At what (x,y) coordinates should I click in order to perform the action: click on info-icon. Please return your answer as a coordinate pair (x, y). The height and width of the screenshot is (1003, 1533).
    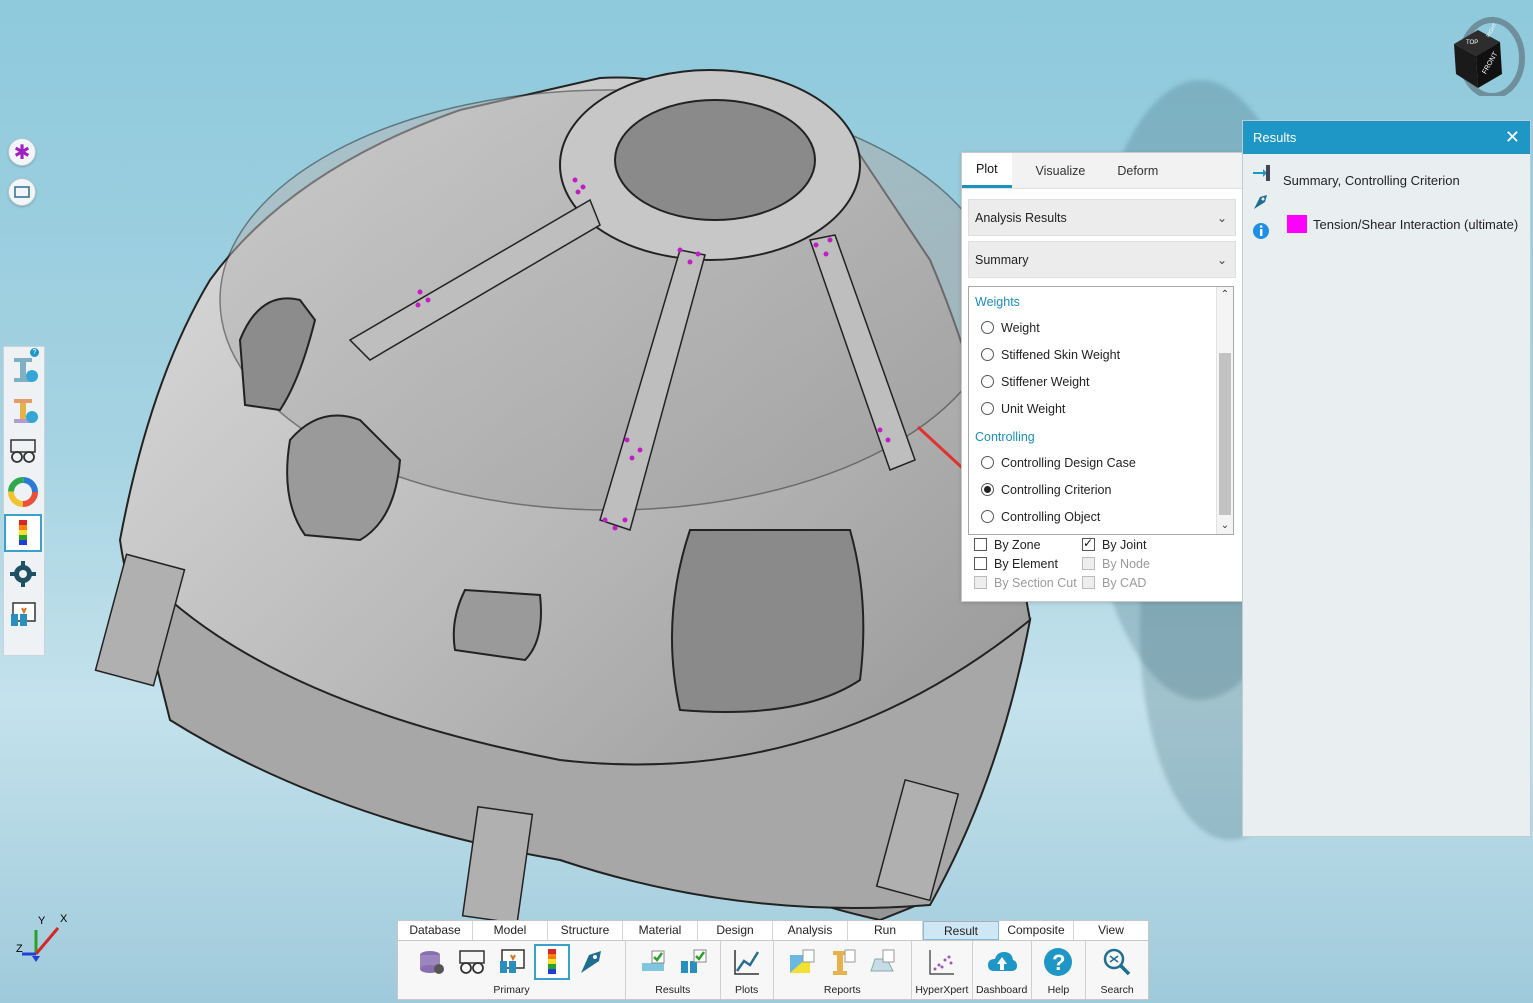
    Looking at the image, I should click on (1261, 233).